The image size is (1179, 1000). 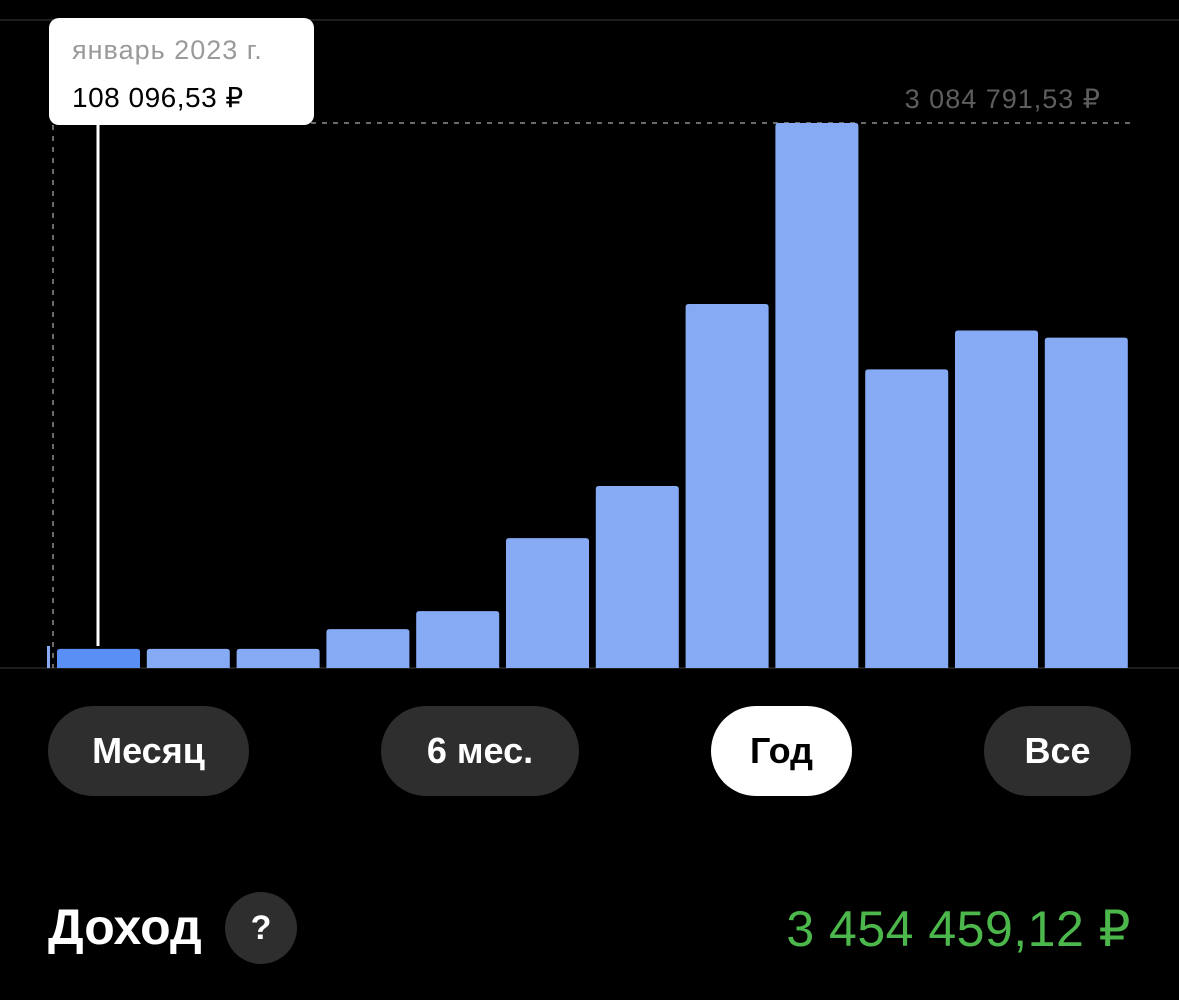 I want to click on period-year-button: Год, so click(x=781, y=751).